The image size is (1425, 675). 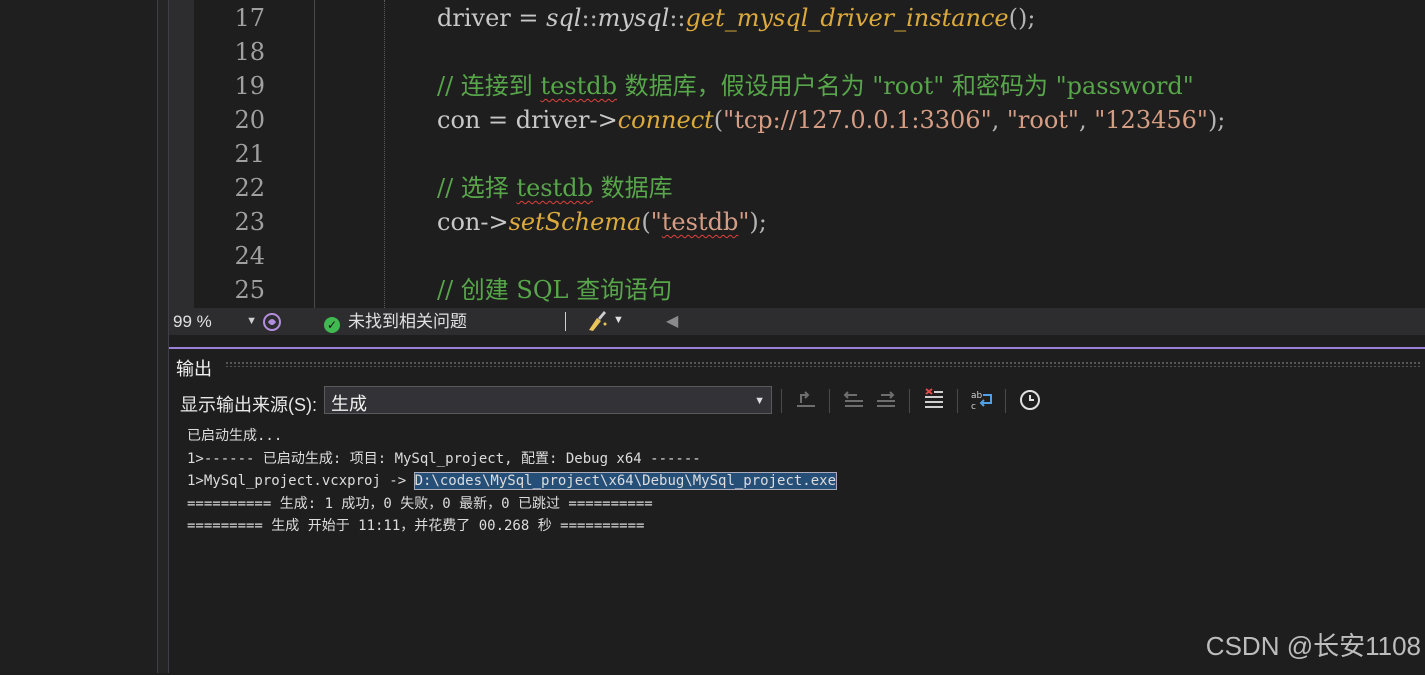 What do you see at coordinates (249, 86) in the screenshot?
I see `line-number: 19` at bounding box center [249, 86].